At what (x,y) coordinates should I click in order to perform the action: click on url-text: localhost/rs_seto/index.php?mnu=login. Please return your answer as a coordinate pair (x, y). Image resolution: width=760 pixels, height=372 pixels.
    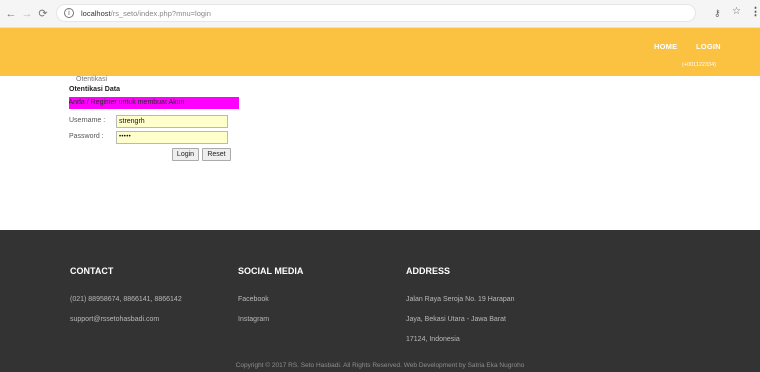
    Looking at the image, I should click on (146, 13).